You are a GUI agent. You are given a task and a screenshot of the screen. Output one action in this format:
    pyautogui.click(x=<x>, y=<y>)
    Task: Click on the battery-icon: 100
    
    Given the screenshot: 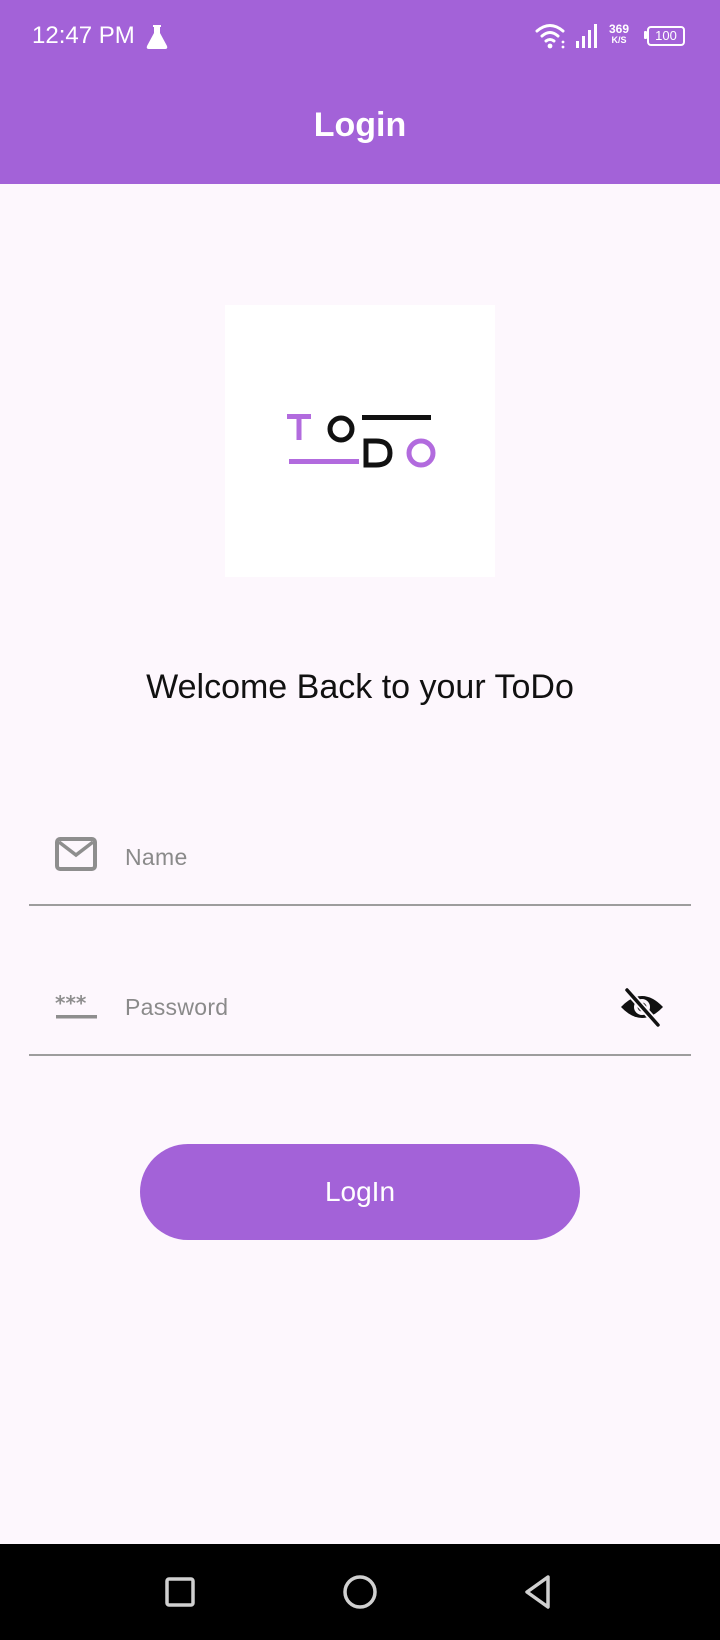 What is the action you would take?
    pyautogui.click(x=665, y=36)
    